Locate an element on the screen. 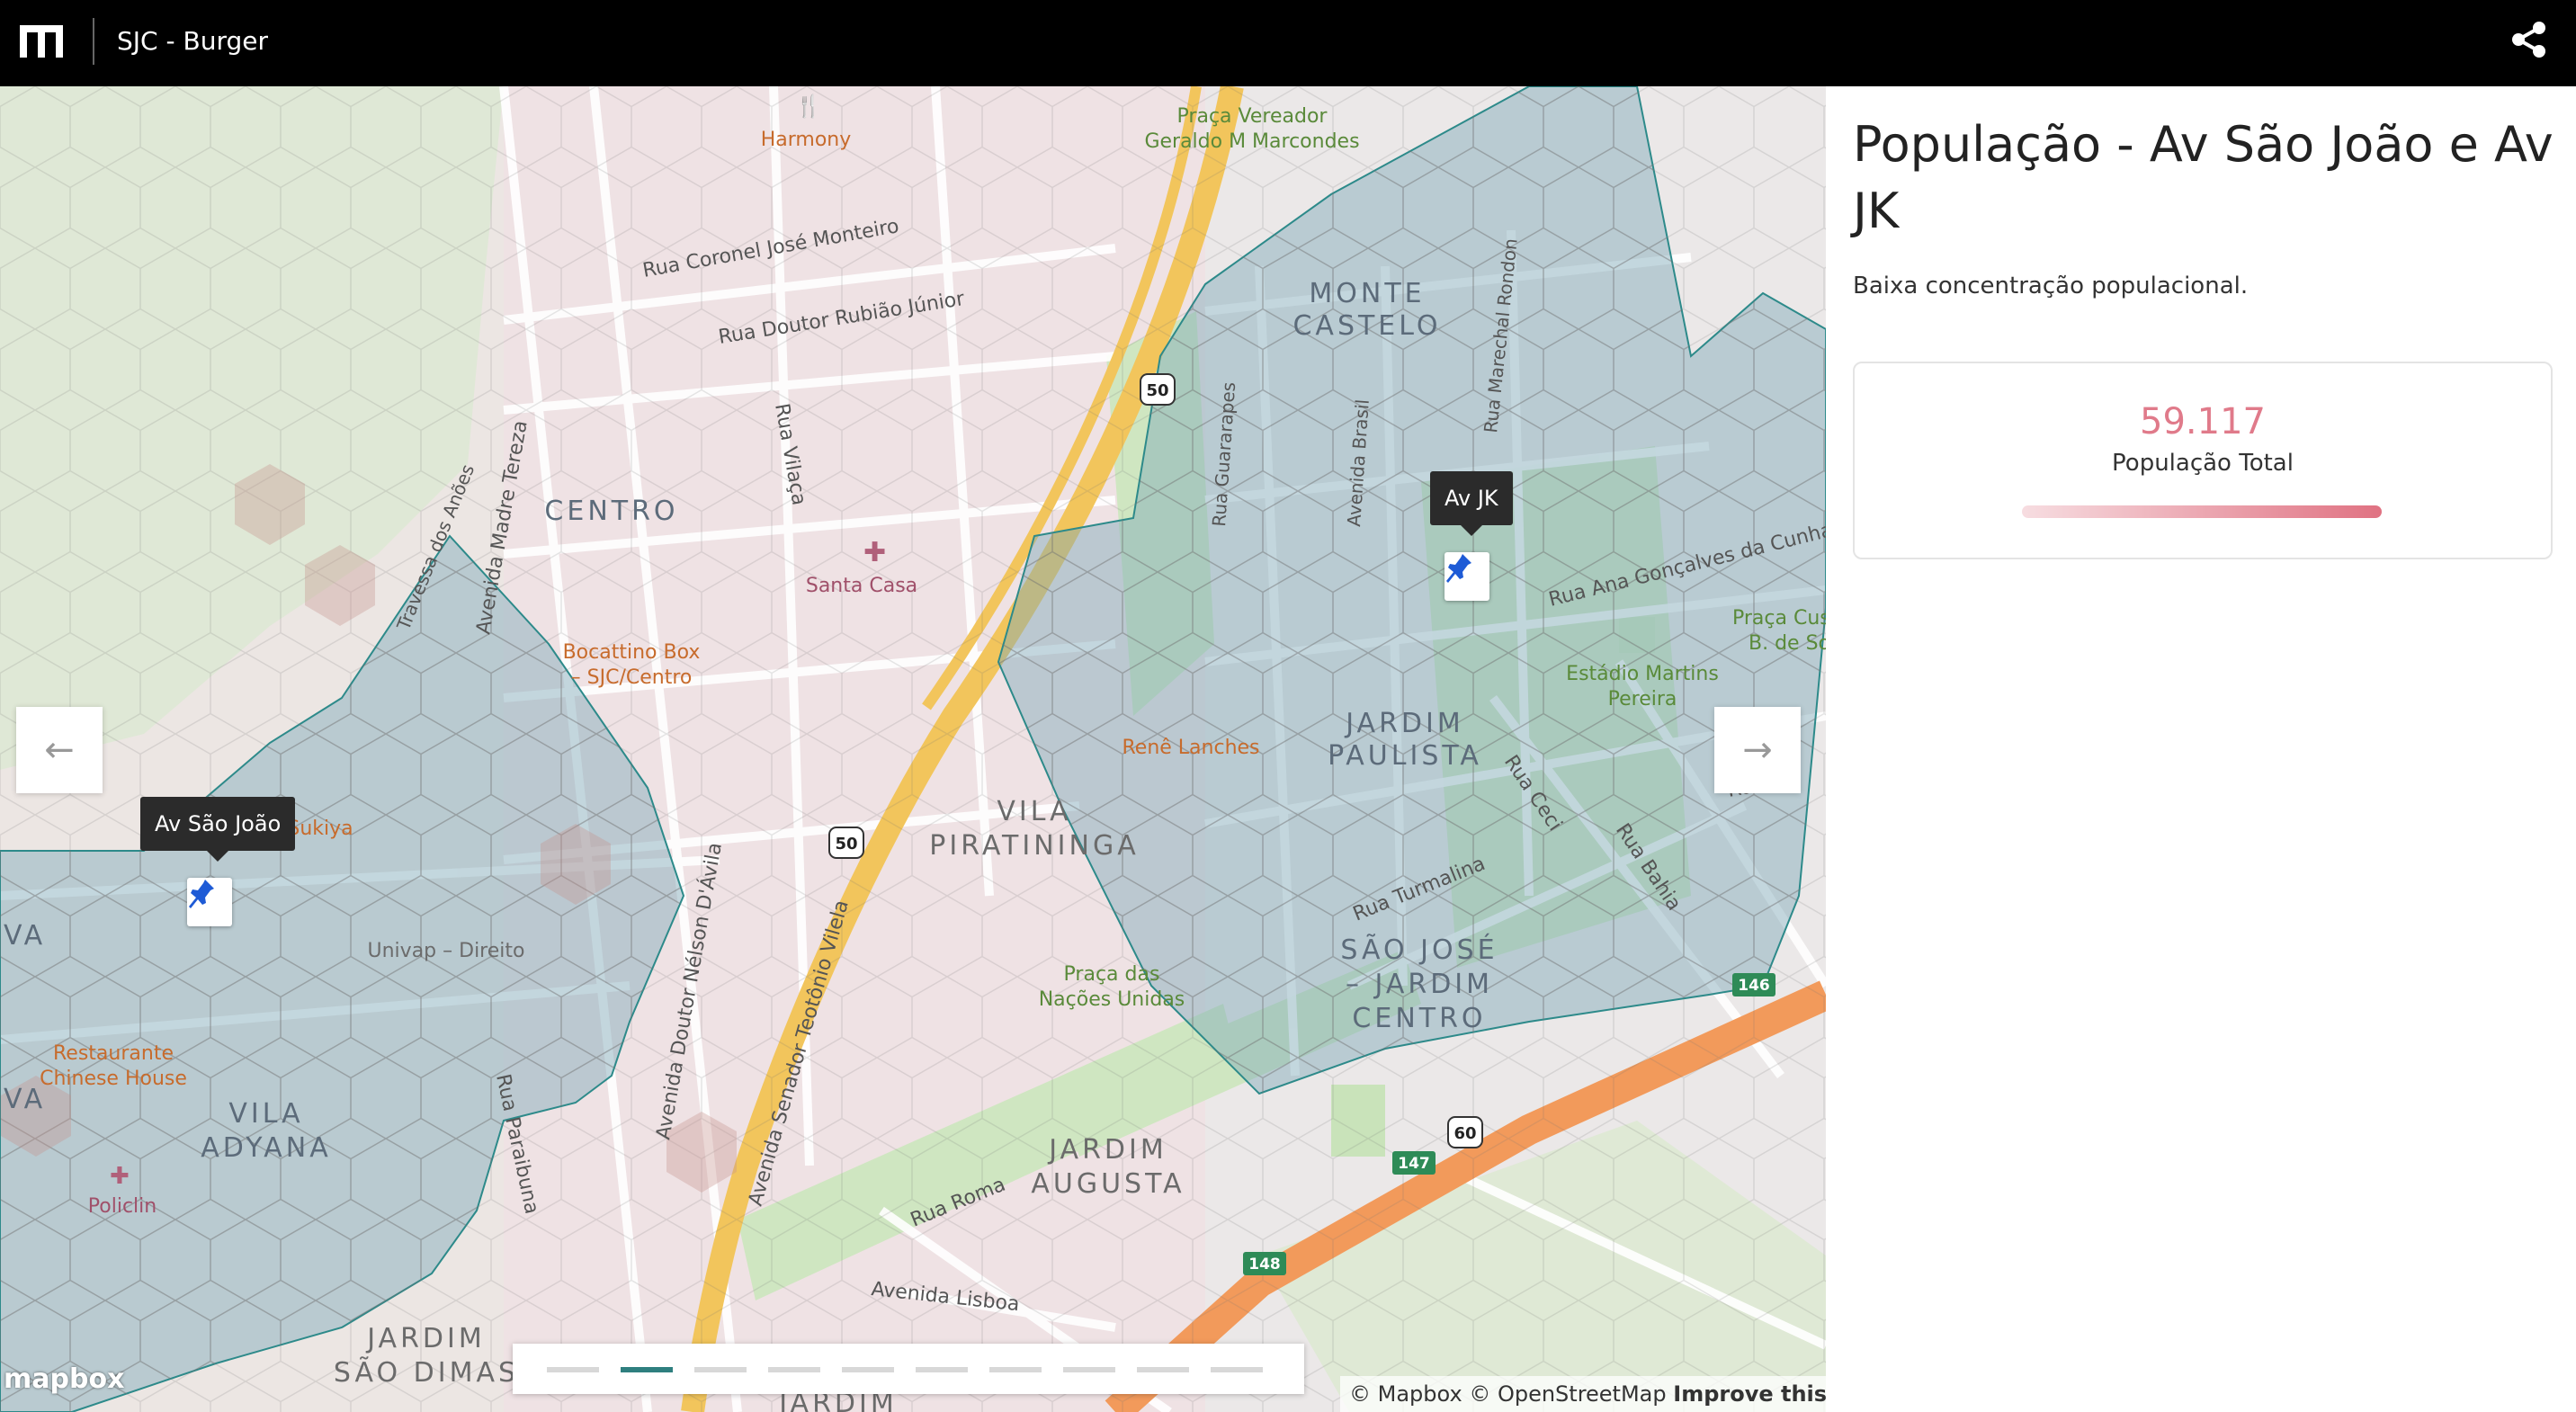 This screenshot has width=2576, height=1412. neighborhood-label: SÃO DIMAS is located at coordinates (426, 1372).